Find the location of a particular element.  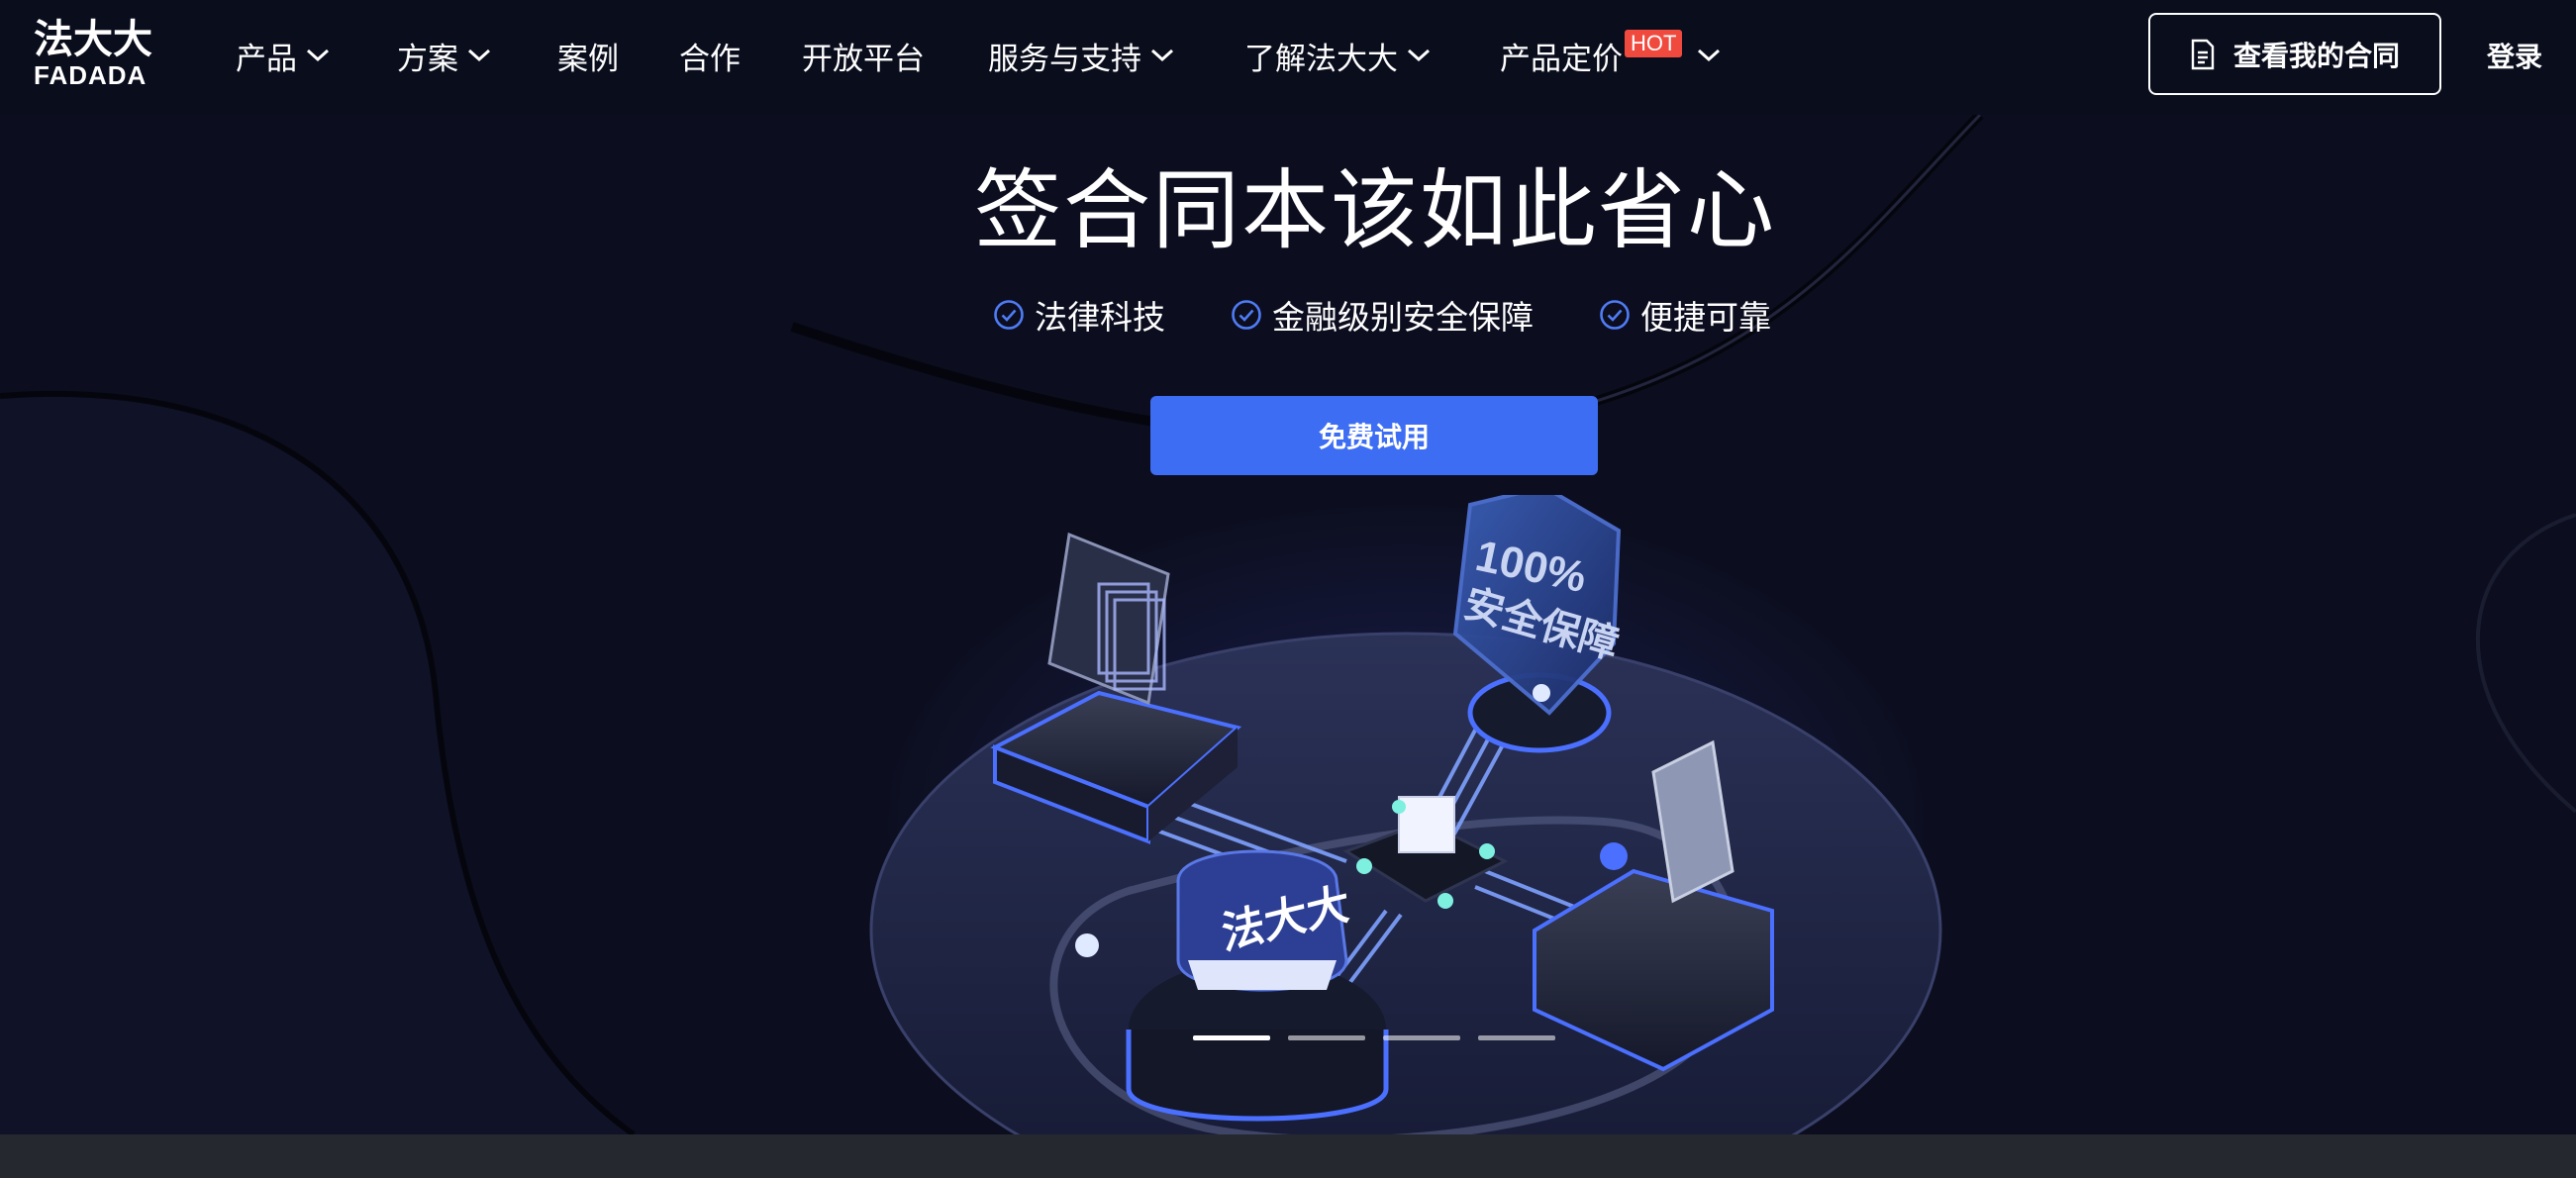

nav-item-pricing: 产品定价 HOT is located at coordinates (1611, 56).